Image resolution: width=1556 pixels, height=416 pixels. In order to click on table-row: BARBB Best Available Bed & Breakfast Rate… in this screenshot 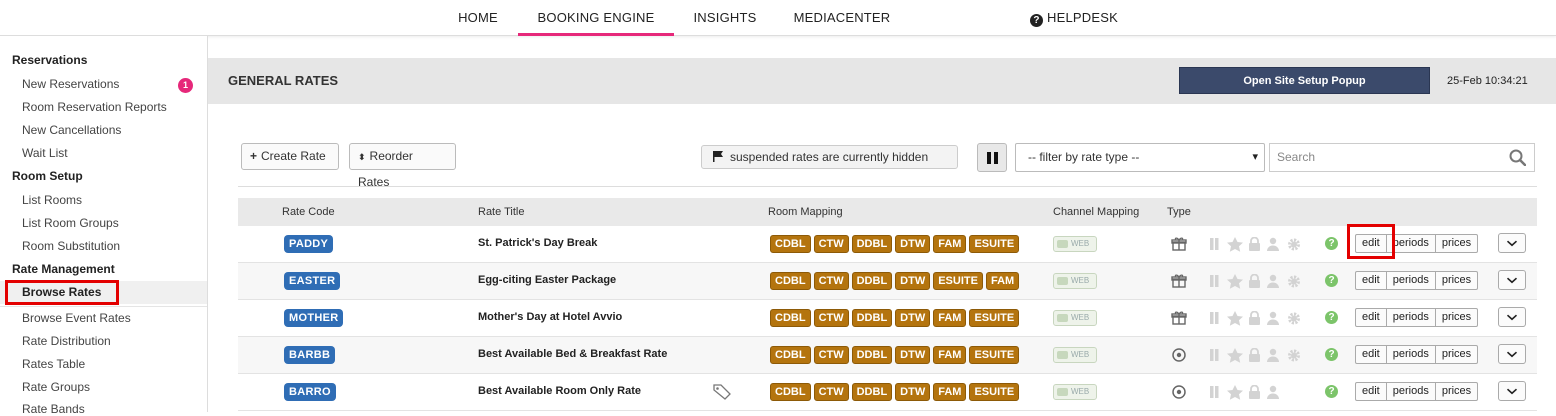, I will do `click(887, 355)`.